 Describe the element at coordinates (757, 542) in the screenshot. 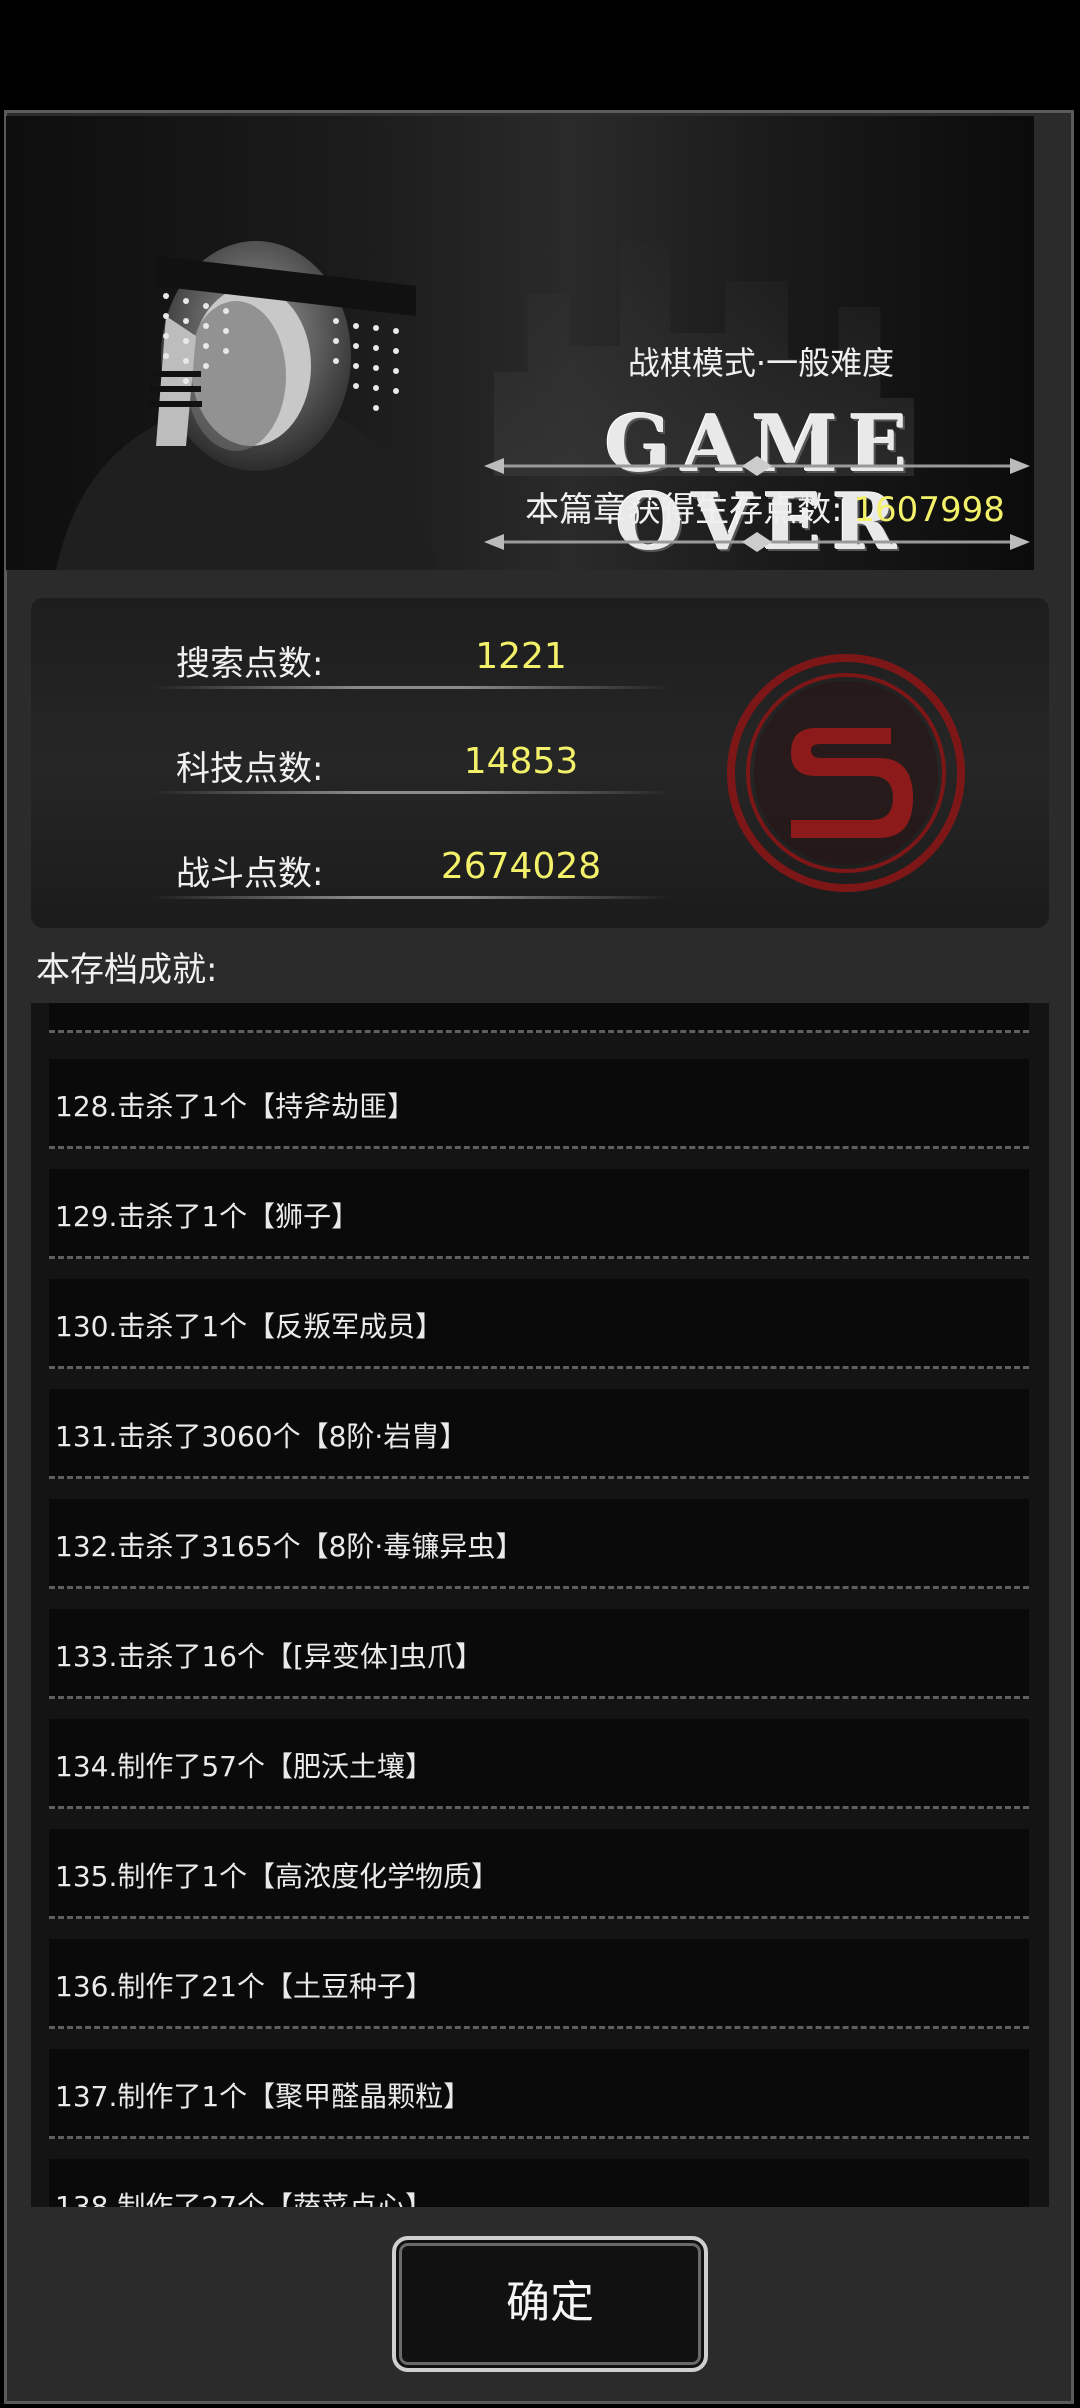

I see `ornament-bottom` at that location.